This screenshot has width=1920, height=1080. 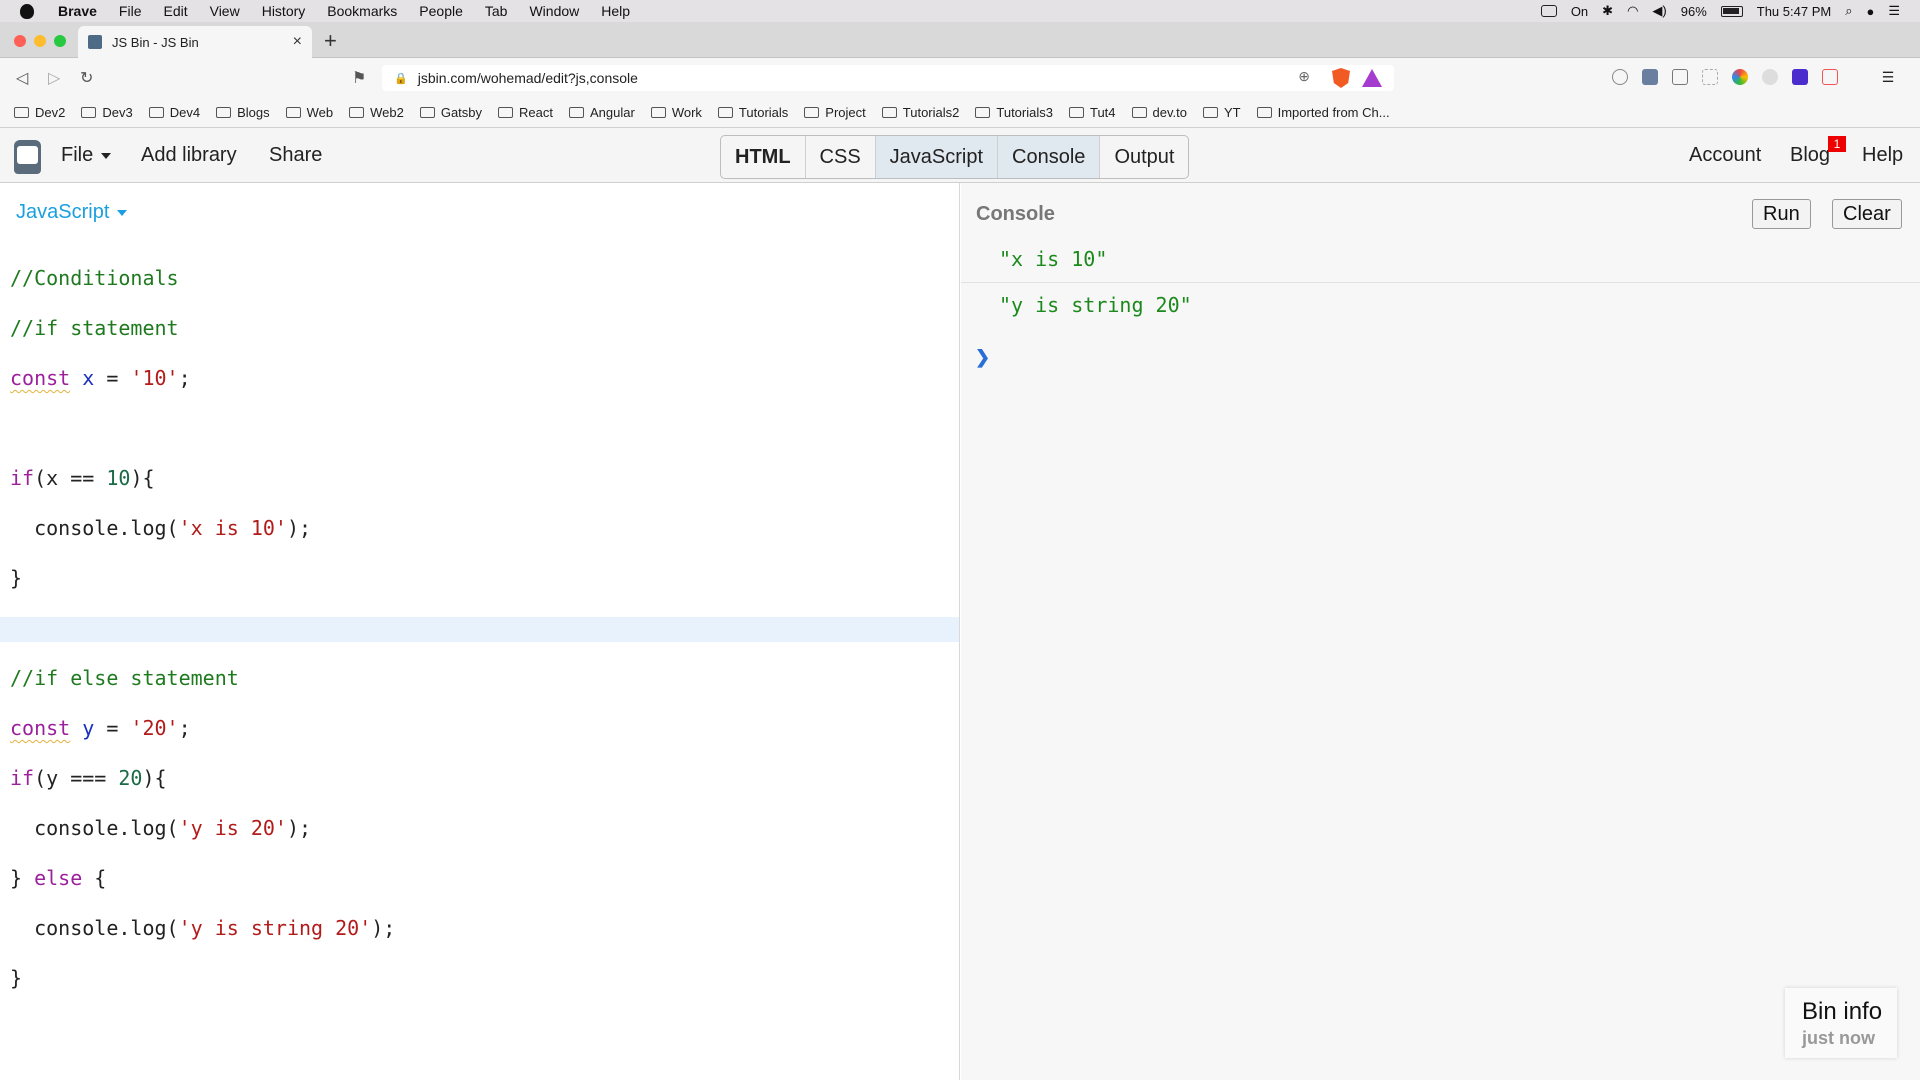 I want to click on bin-info-timestamp: just now, so click(x=1838, y=1038).